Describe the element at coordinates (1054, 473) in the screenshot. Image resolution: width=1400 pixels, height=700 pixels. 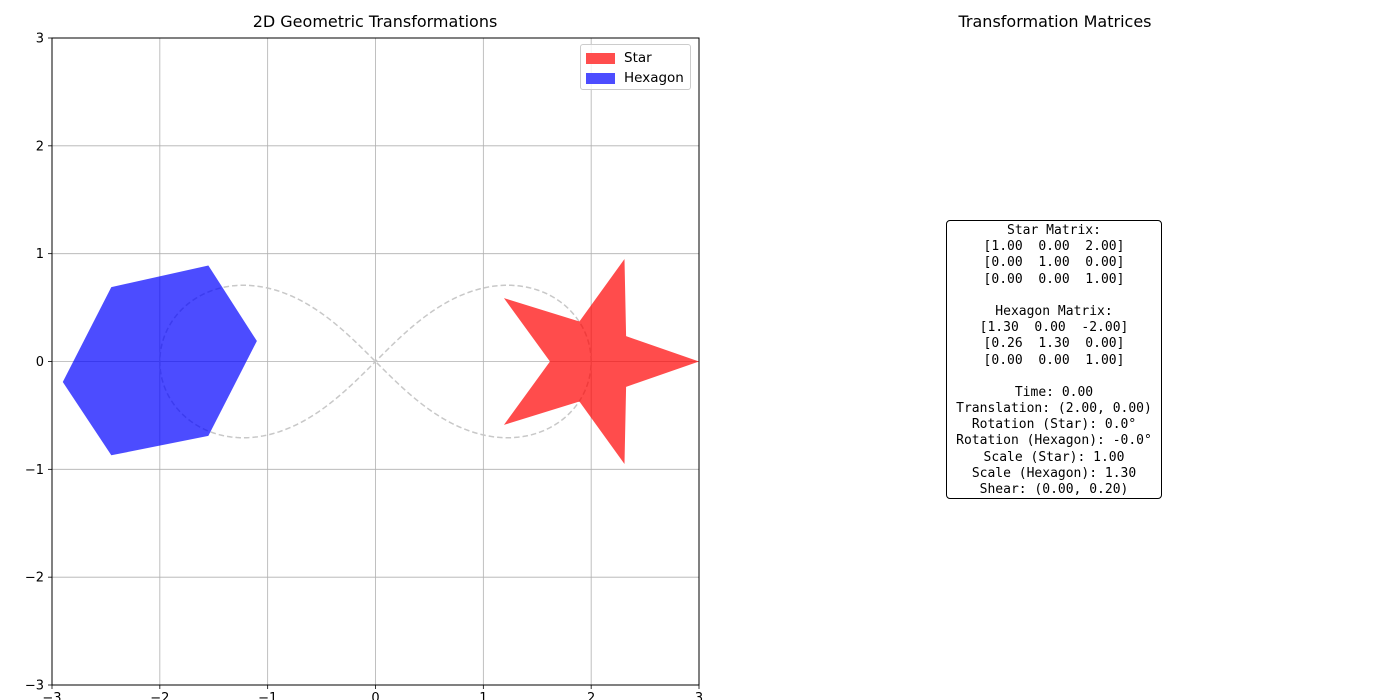
I see `matrix-line: Scale (Hexagon): 1.30` at that location.